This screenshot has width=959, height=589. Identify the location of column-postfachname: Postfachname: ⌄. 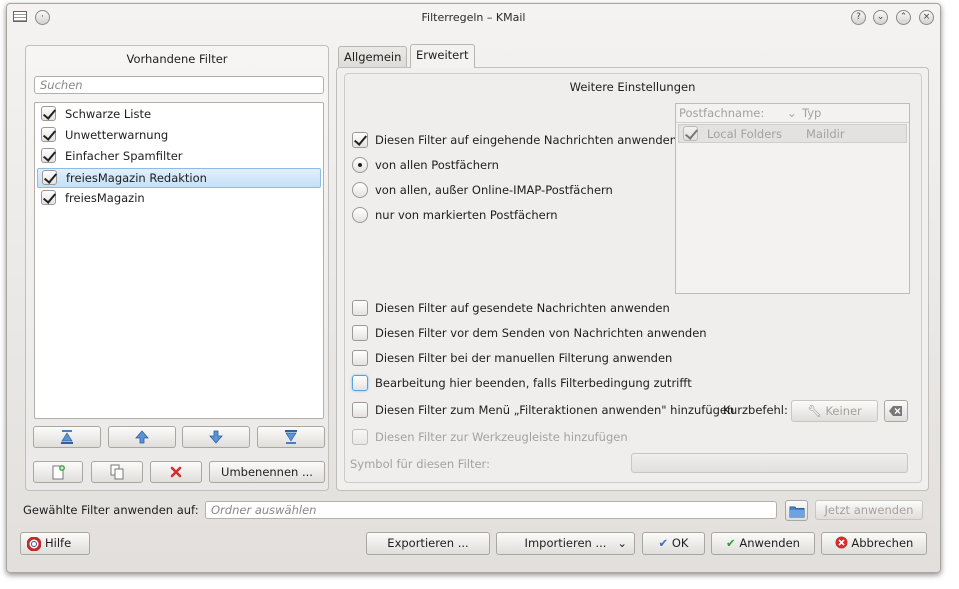
(739, 113).